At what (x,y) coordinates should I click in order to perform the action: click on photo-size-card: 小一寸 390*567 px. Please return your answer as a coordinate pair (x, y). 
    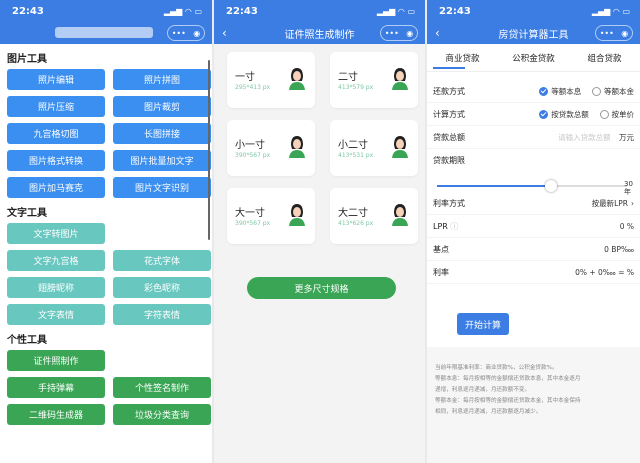
    Looking at the image, I should click on (271, 148).